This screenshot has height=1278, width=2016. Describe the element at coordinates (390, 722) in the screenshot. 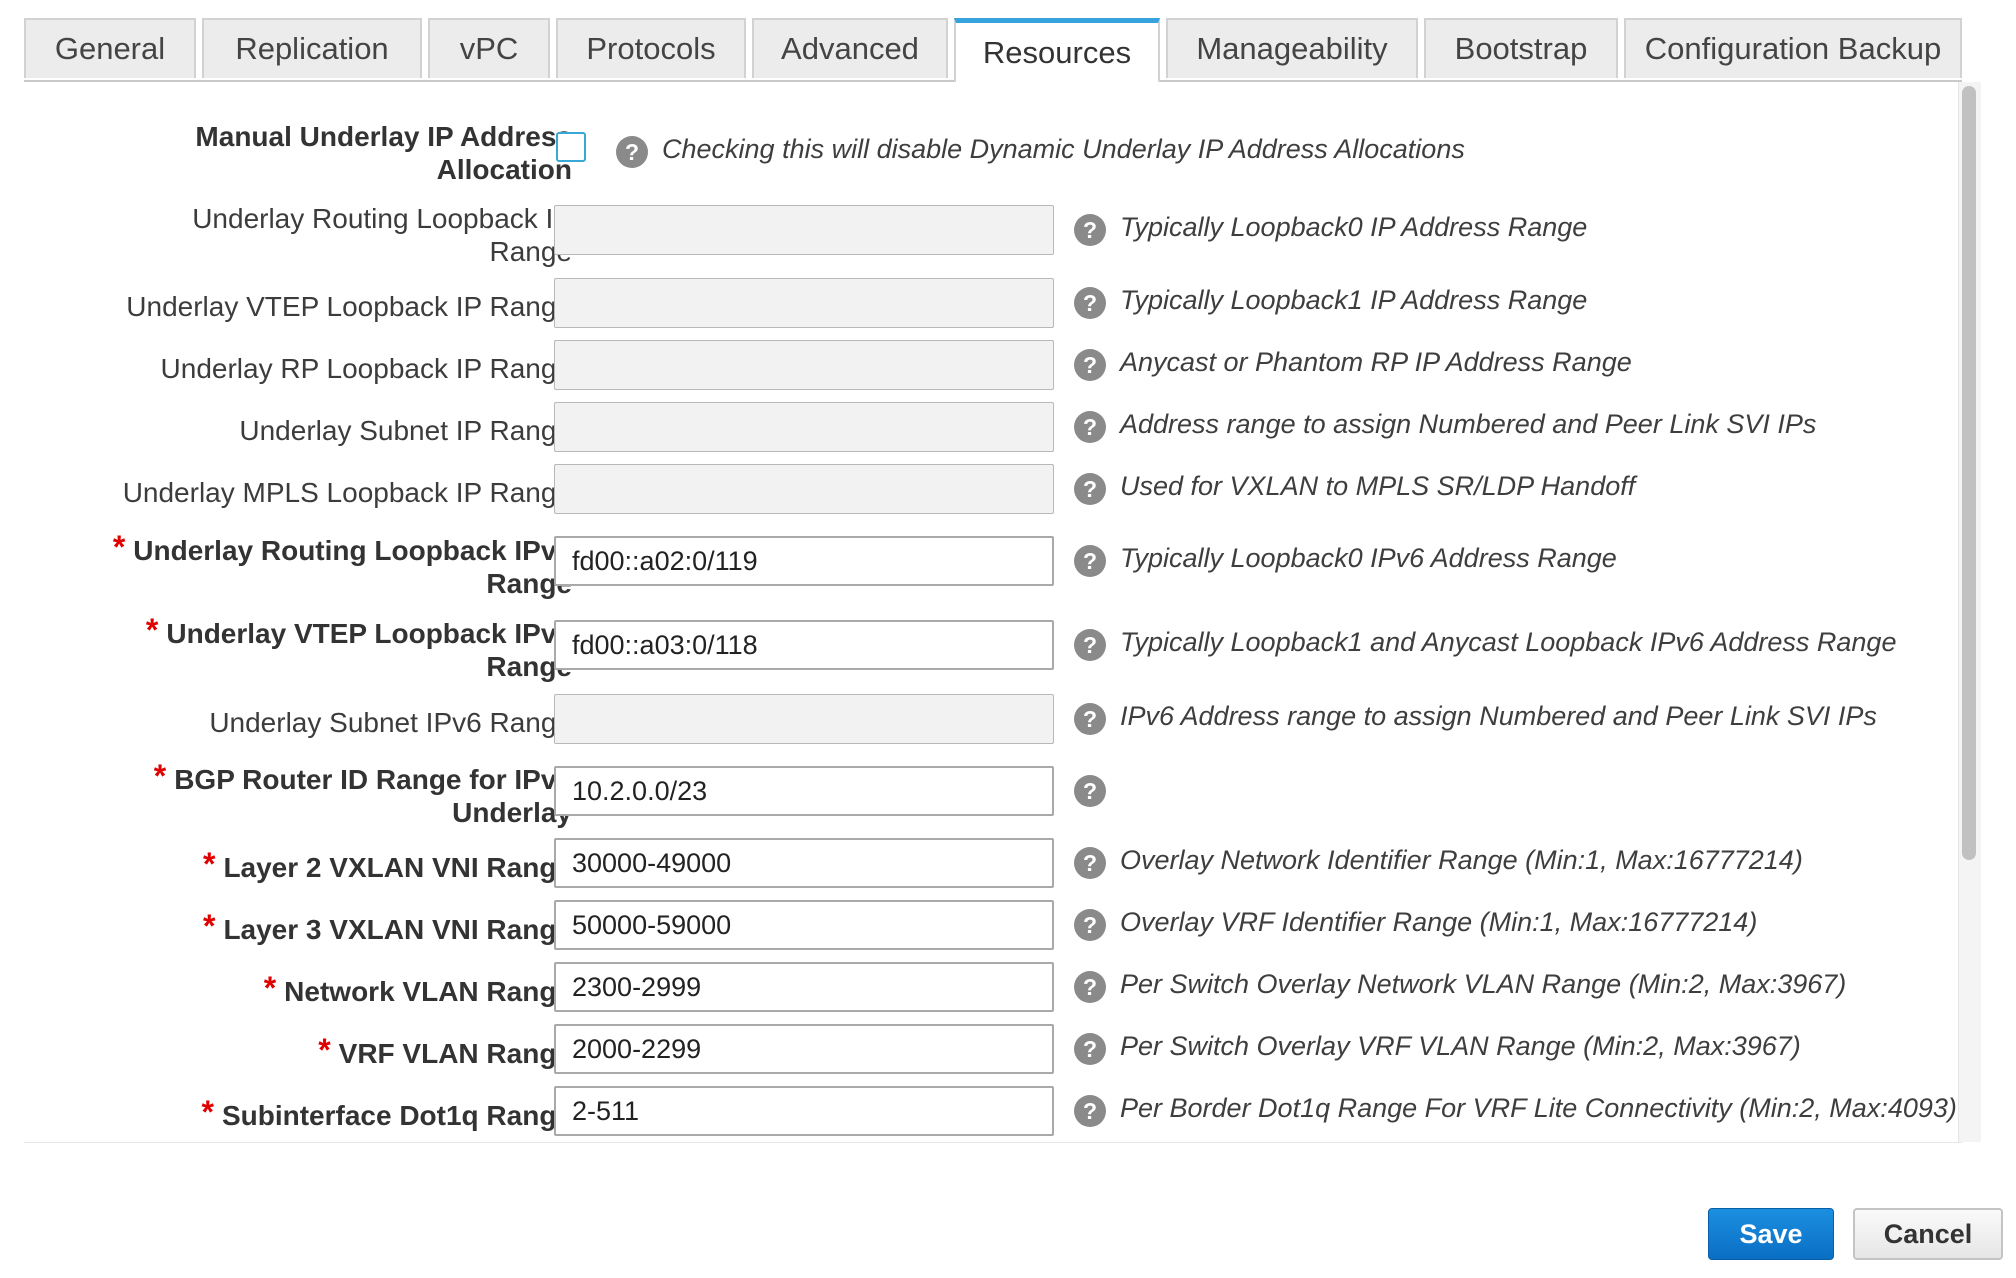

I see `subnet-v6-label: Underlay Subnet IPv6 Range` at that location.